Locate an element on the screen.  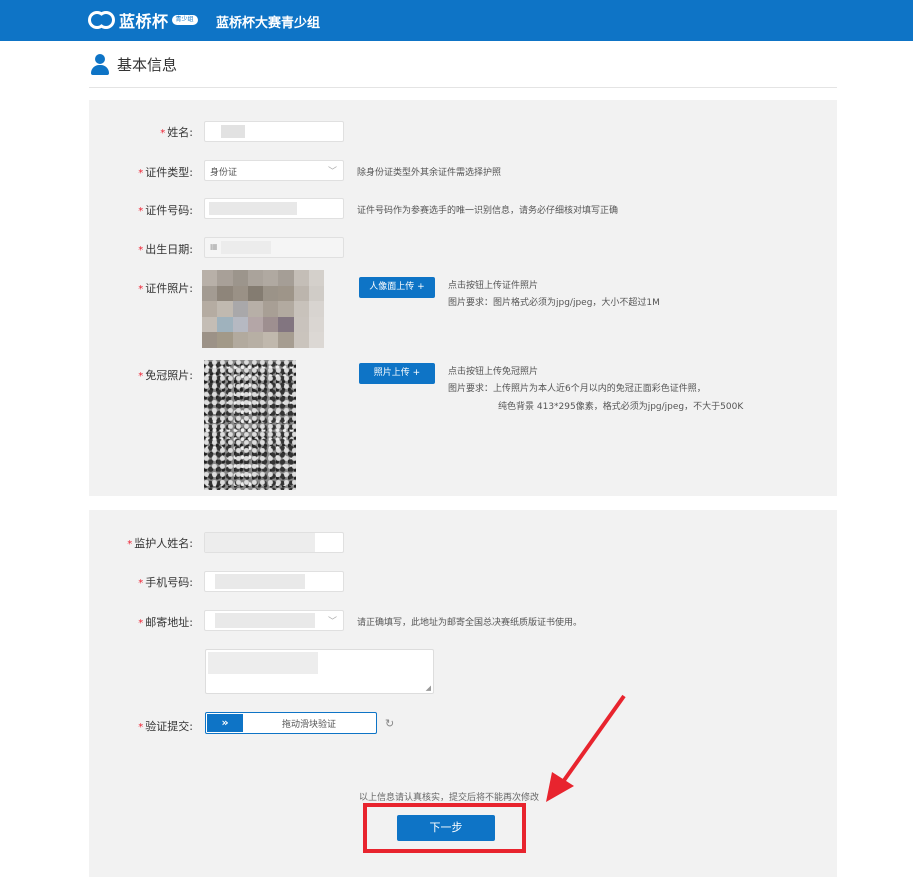
resize-grip-icon: ◢ is located at coordinates (428, 688).